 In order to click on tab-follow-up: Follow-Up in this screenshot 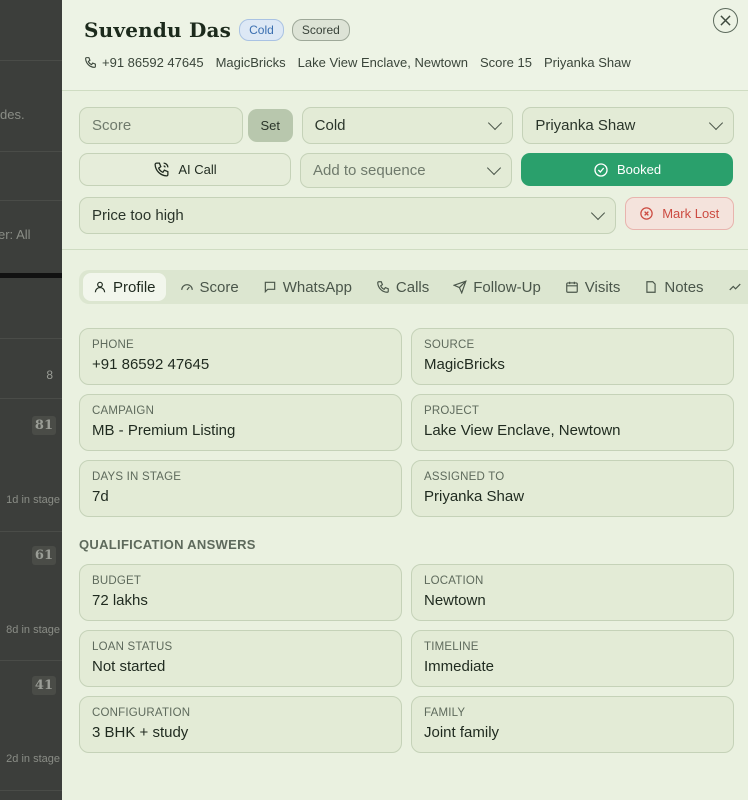, I will do `click(497, 287)`.